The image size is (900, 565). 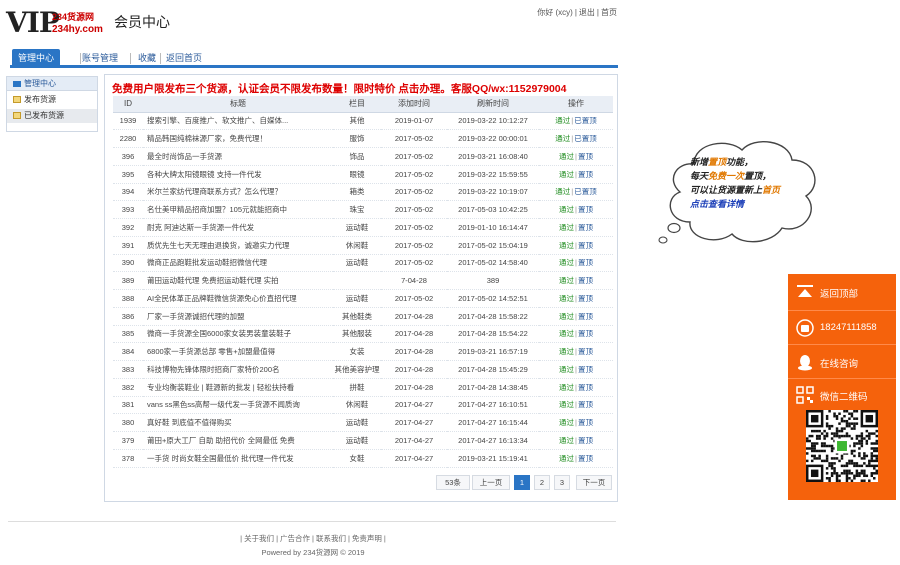 I want to click on cell-title: 科技博物先锋体限时招商厂家特价200名, so click(x=238, y=369).